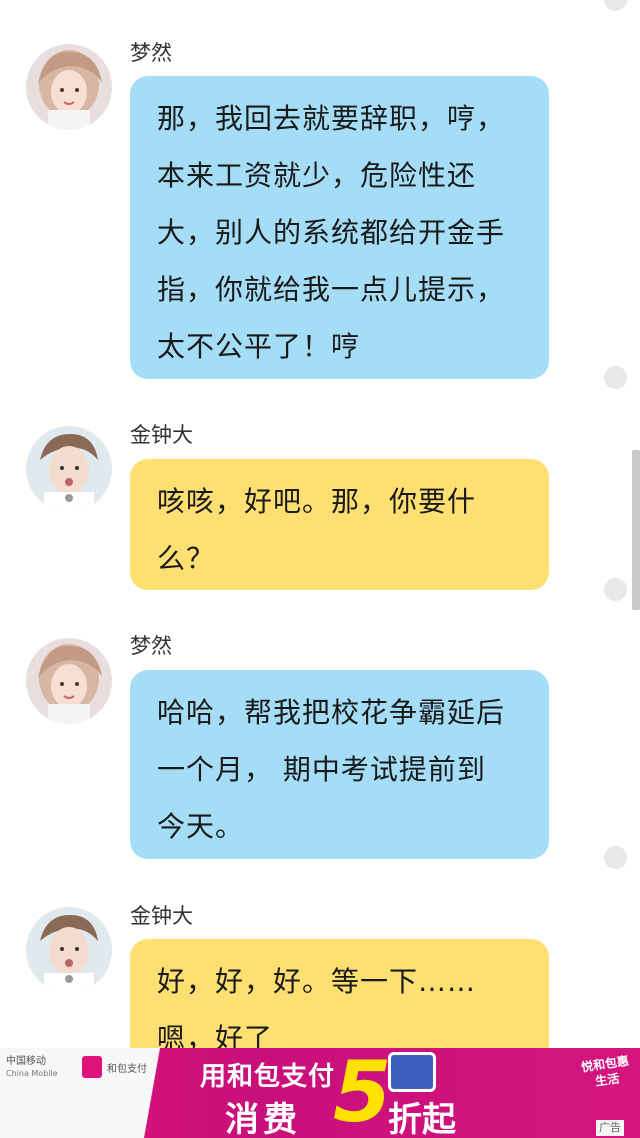  Describe the element at coordinates (331, 118) in the screenshot. I see `message-line: 那，我回去就要辞职，哼，` at that location.